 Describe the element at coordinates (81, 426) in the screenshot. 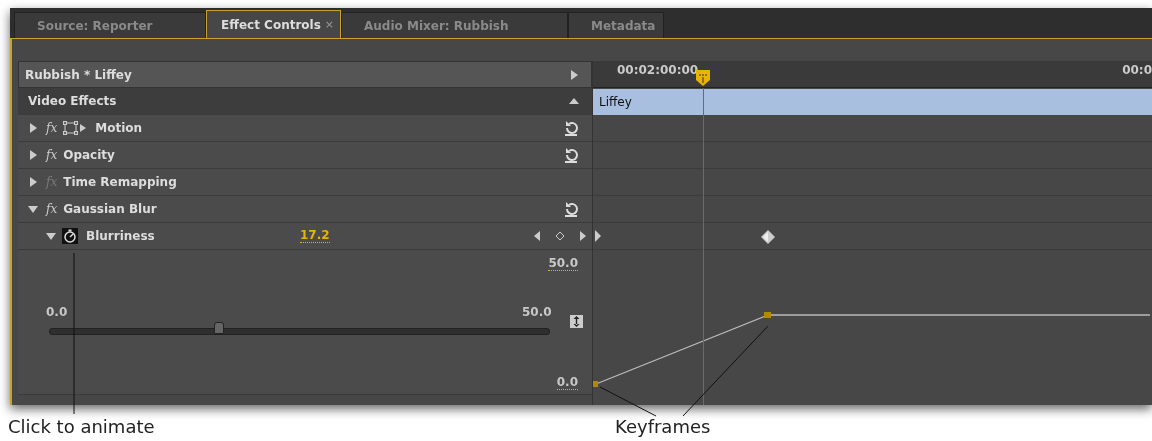

I see `callout-label: Click to animate` at that location.